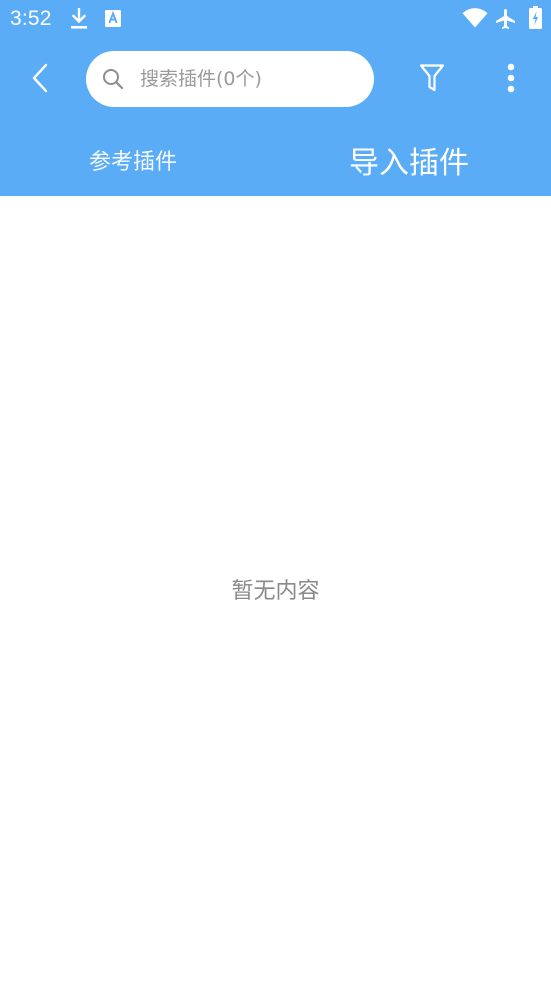  I want to click on more-options-button, so click(511, 80).